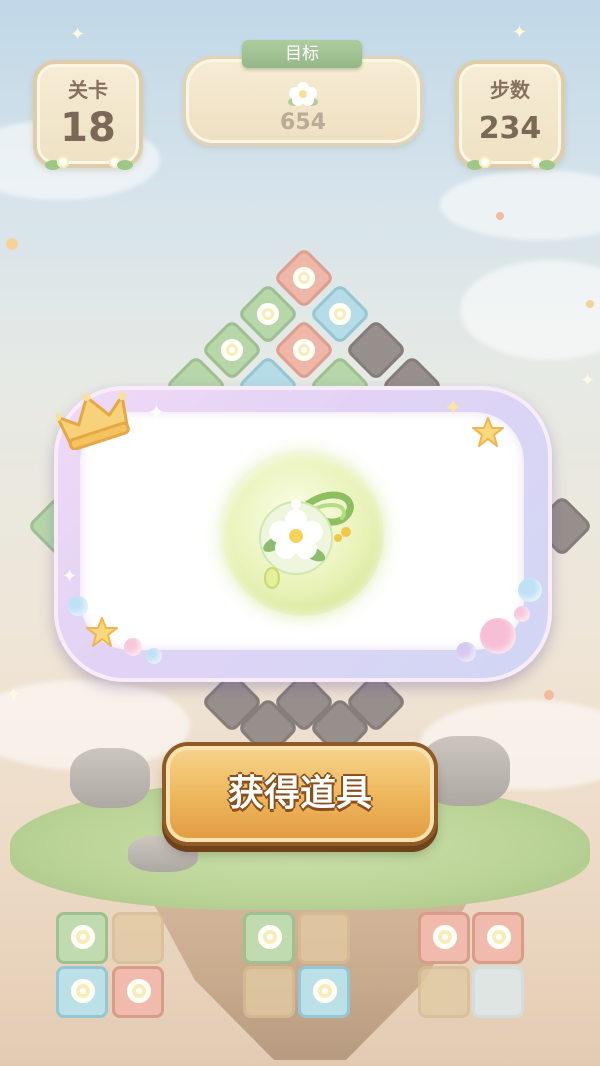 This screenshot has height=1066, width=600. What do you see at coordinates (93, 421) in the screenshot?
I see `crown-icon` at bounding box center [93, 421].